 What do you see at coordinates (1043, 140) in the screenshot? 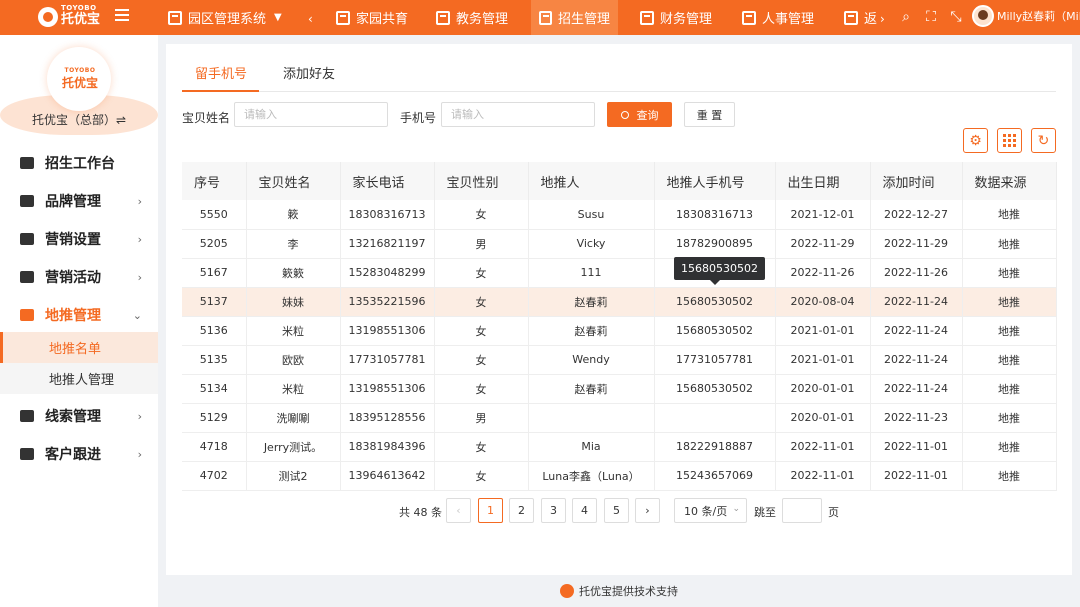
I see `refresh-icon: ↻` at bounding box center [1043, 140].